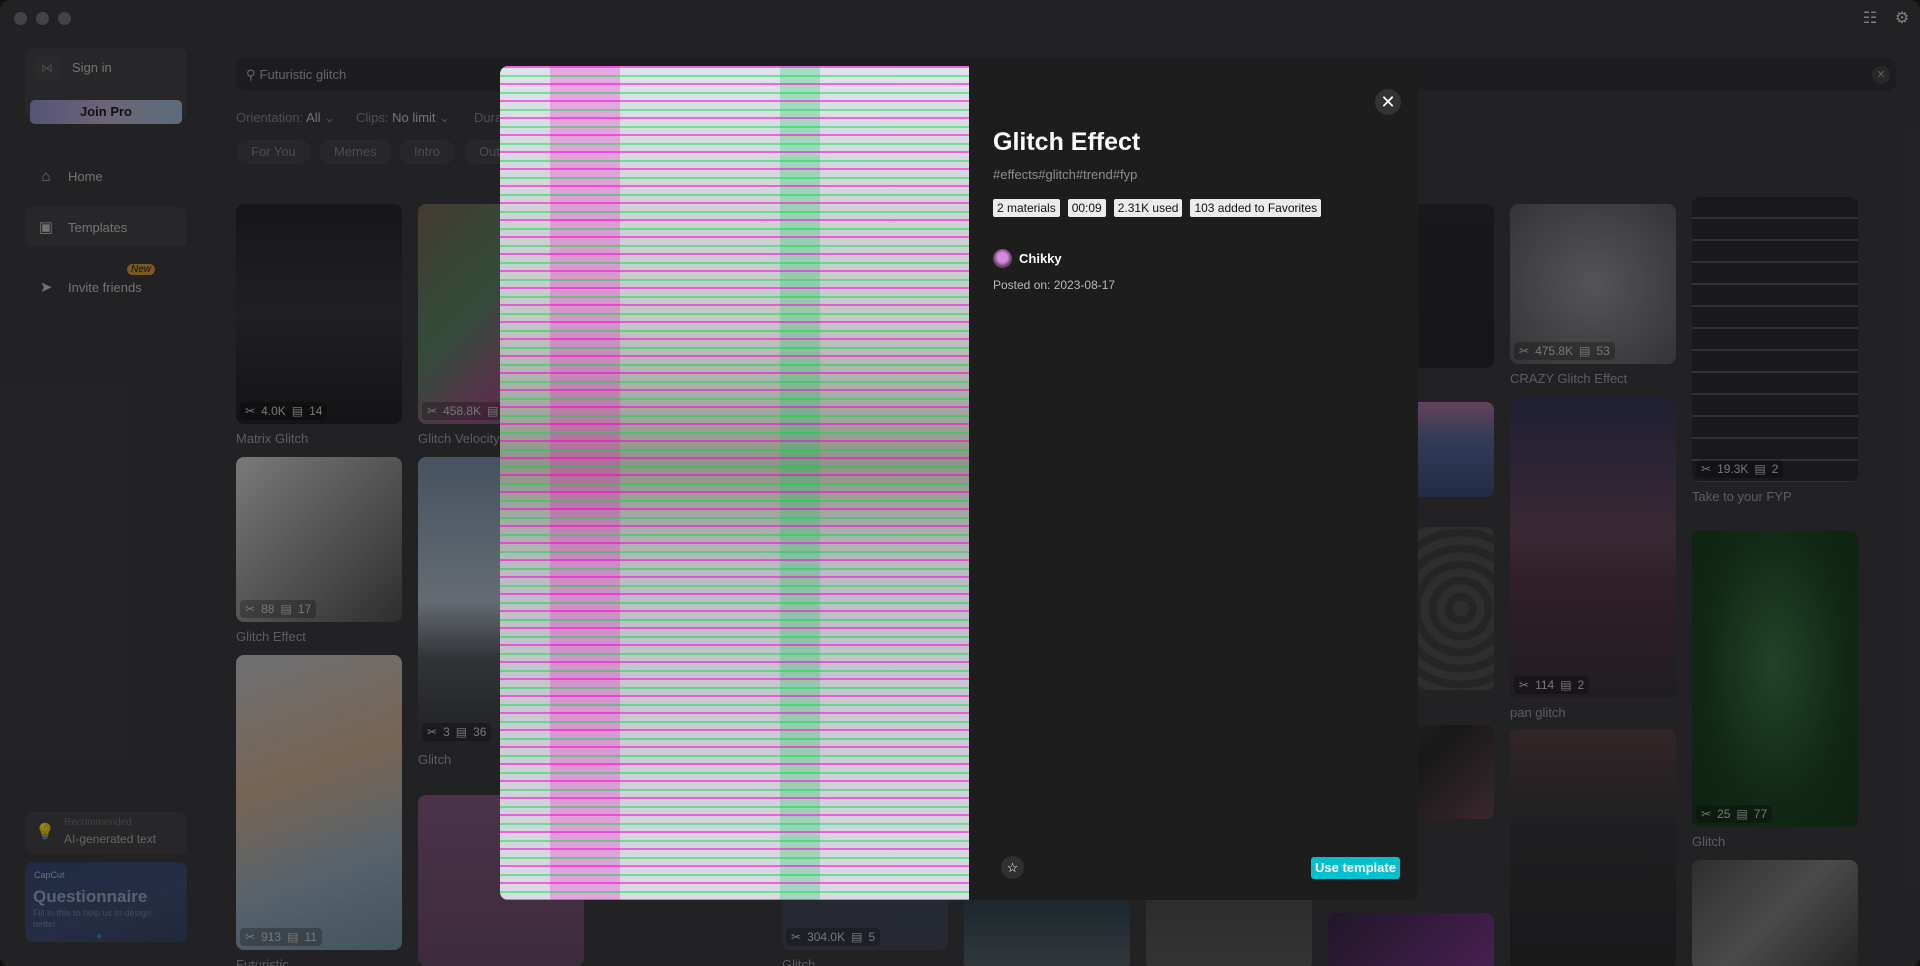 Image resolution: width=1920 pixels, height=966 pixels. Describe the element at coordinates (1086, 208) in the screenshot. I see `duration-badge: 00:09` at that location.